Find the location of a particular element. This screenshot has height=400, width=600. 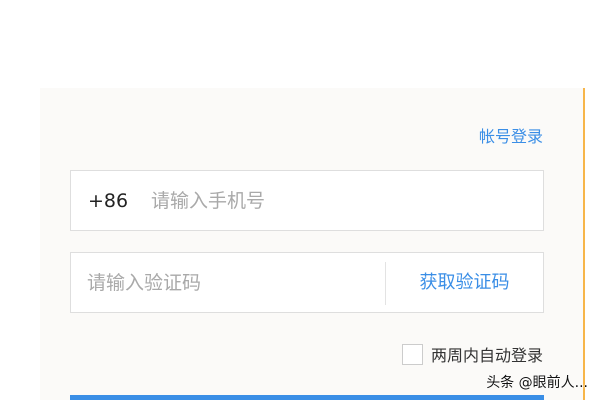

verification-code-field: 获取验证码 is located at coordinates (307, 282).